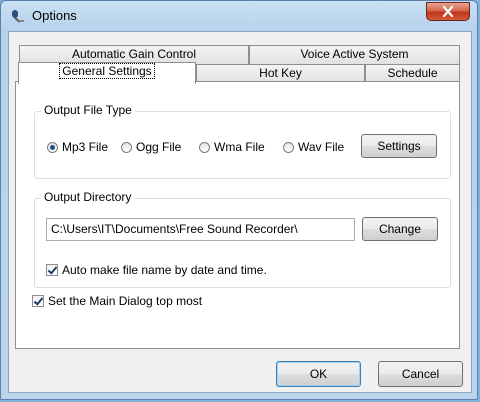  I want to click on radio-mp3: Mp3 File, so click(77, 147).